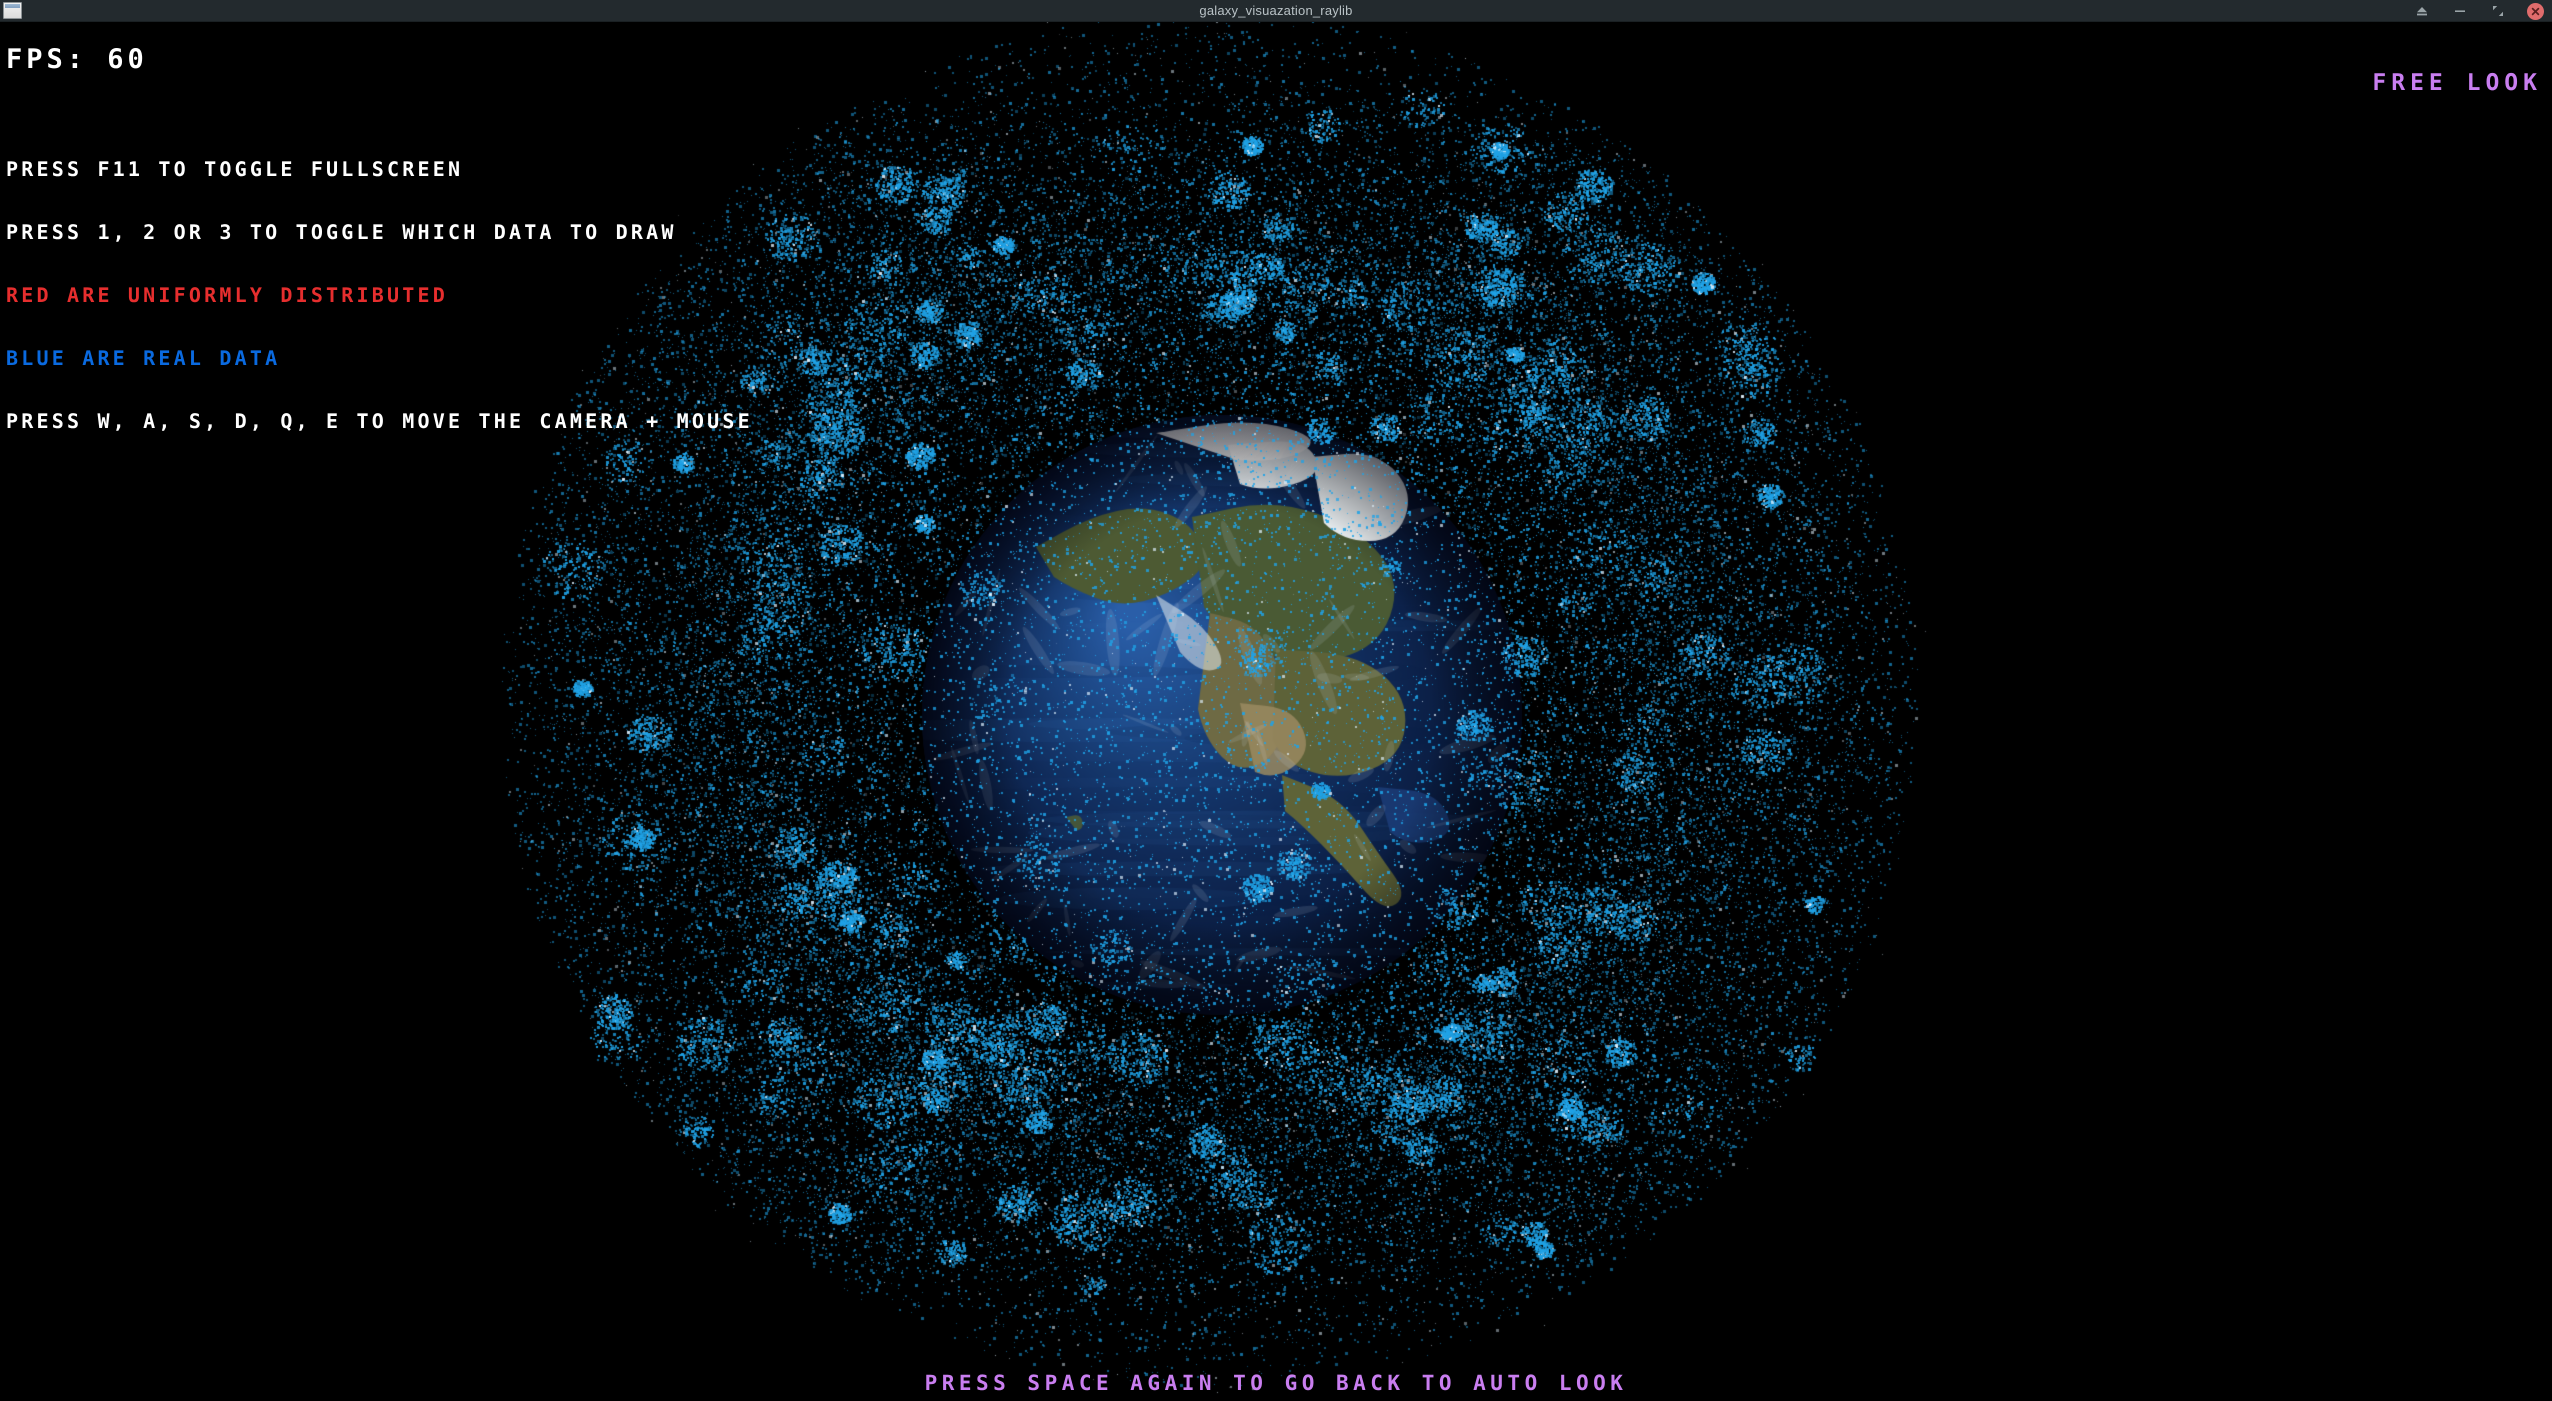  I want to click on maximize-icon, so click(2498, 11).